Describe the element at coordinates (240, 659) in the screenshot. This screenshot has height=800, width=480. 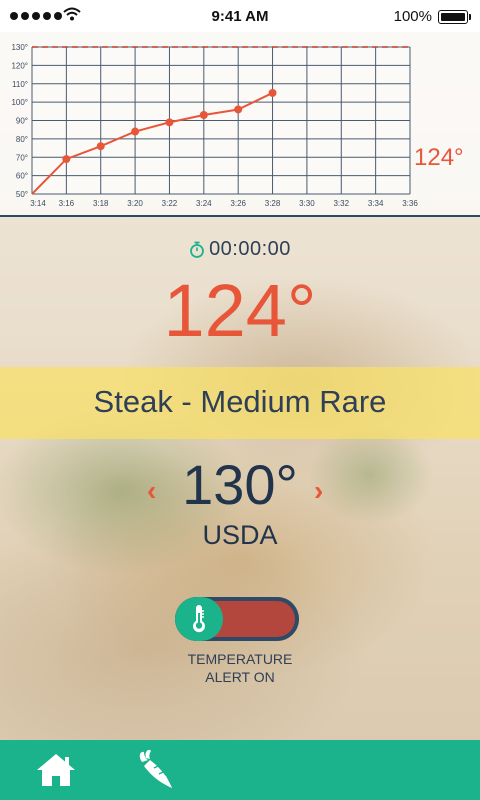
I see `alert-label-line1: TEMPERATURE` at that location.